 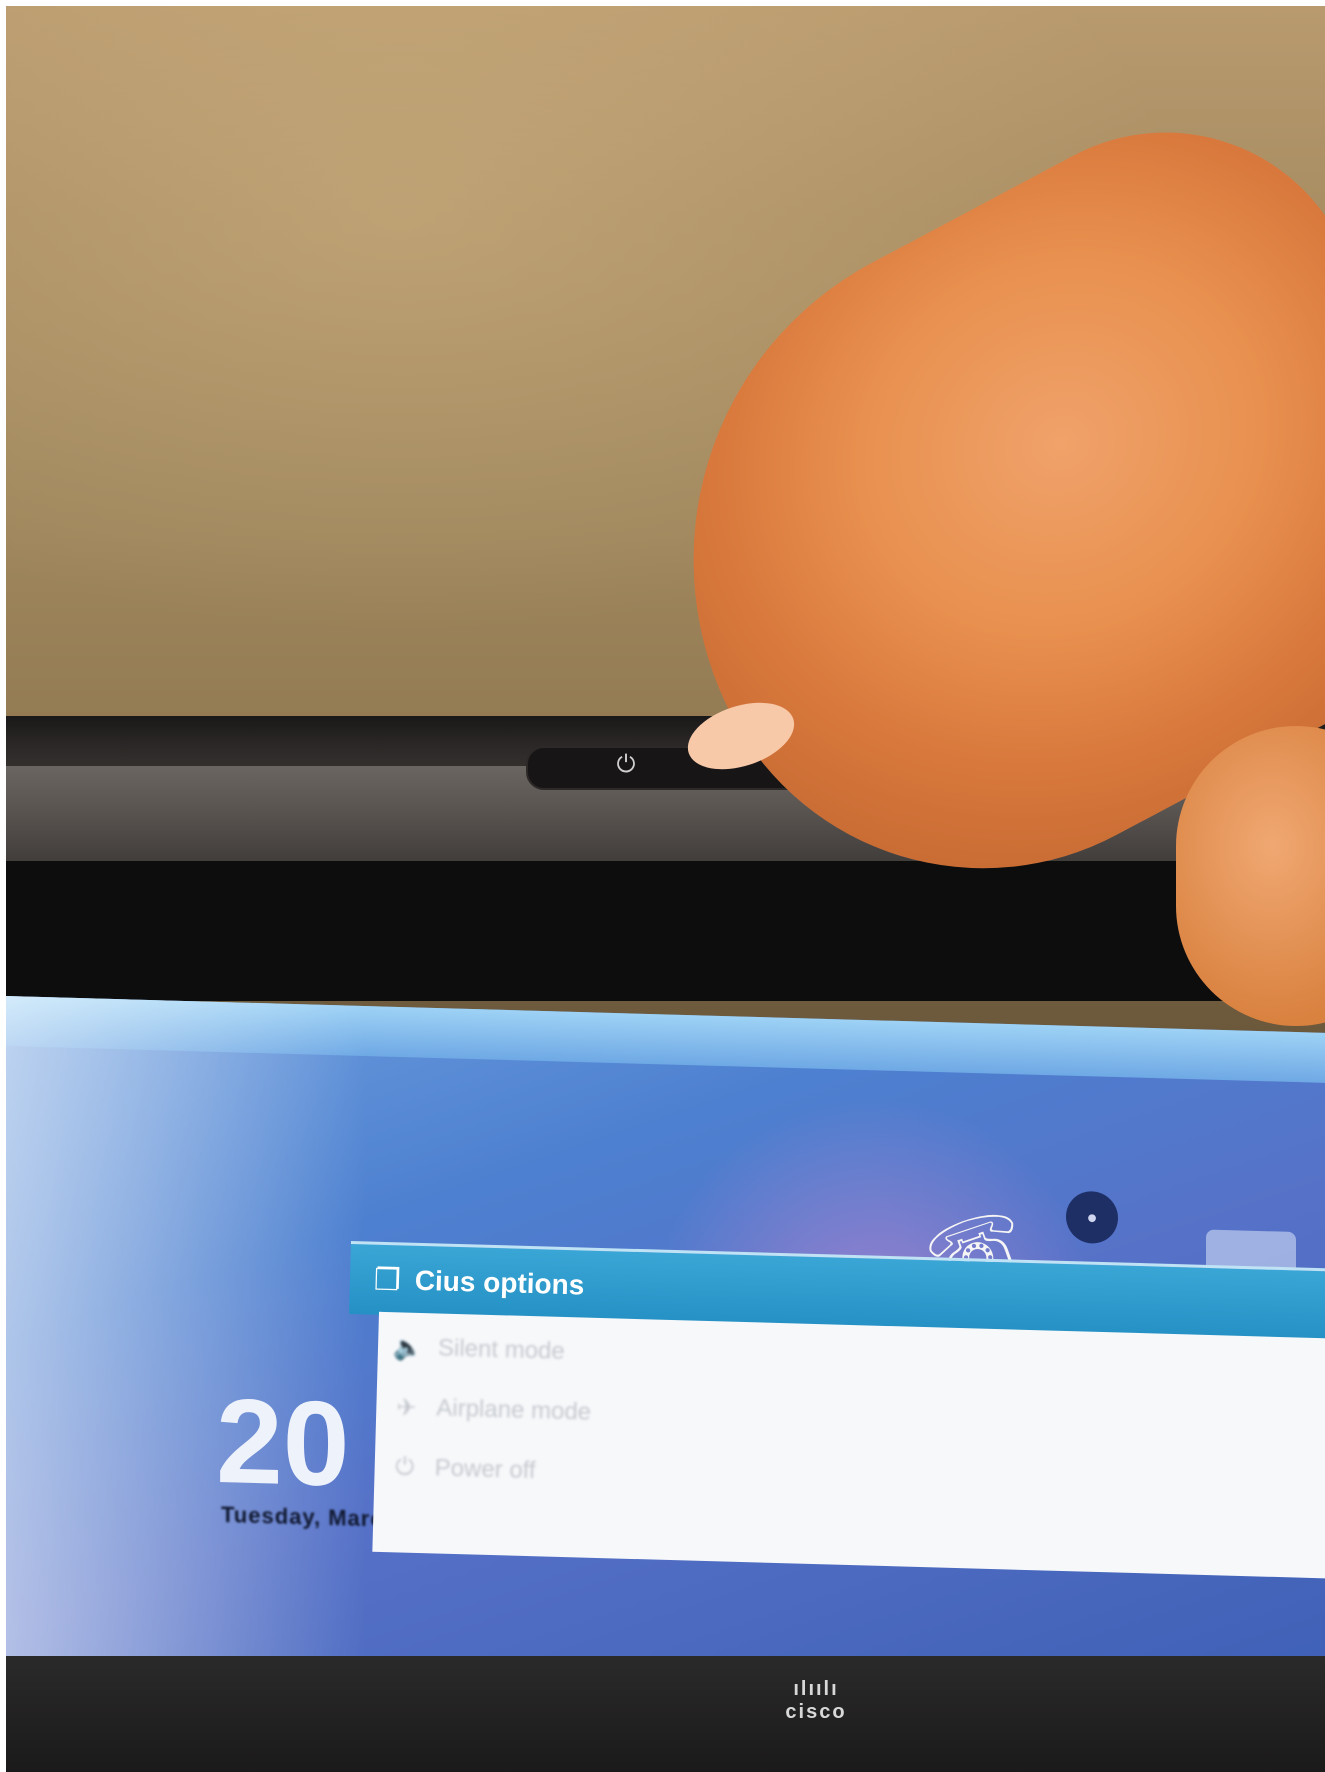 What do you see at coordinates (499, 1282) in the screenshot?
I see `dialog-title: Cius options` at bounding box center [499, 1282].